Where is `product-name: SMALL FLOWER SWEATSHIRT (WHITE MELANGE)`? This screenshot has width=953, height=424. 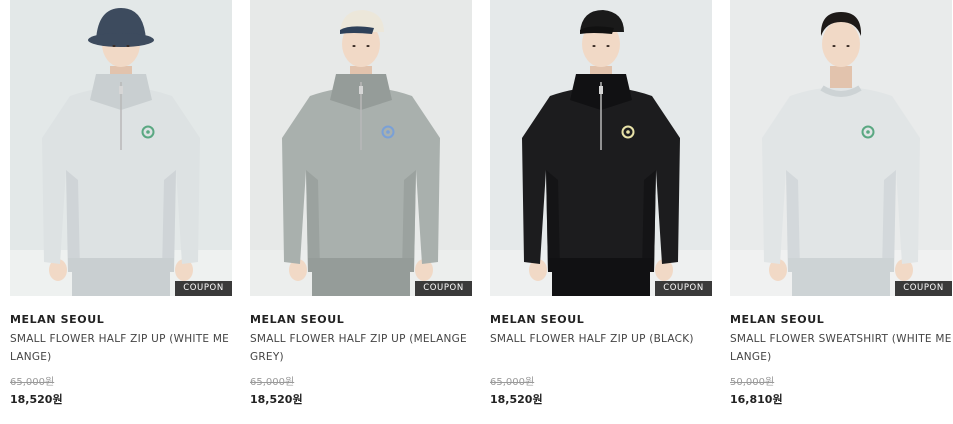 product-name: SMALL FLOWER SWEATSHIRT (WHITE MELANGE) is located at coordinates (841, 348).